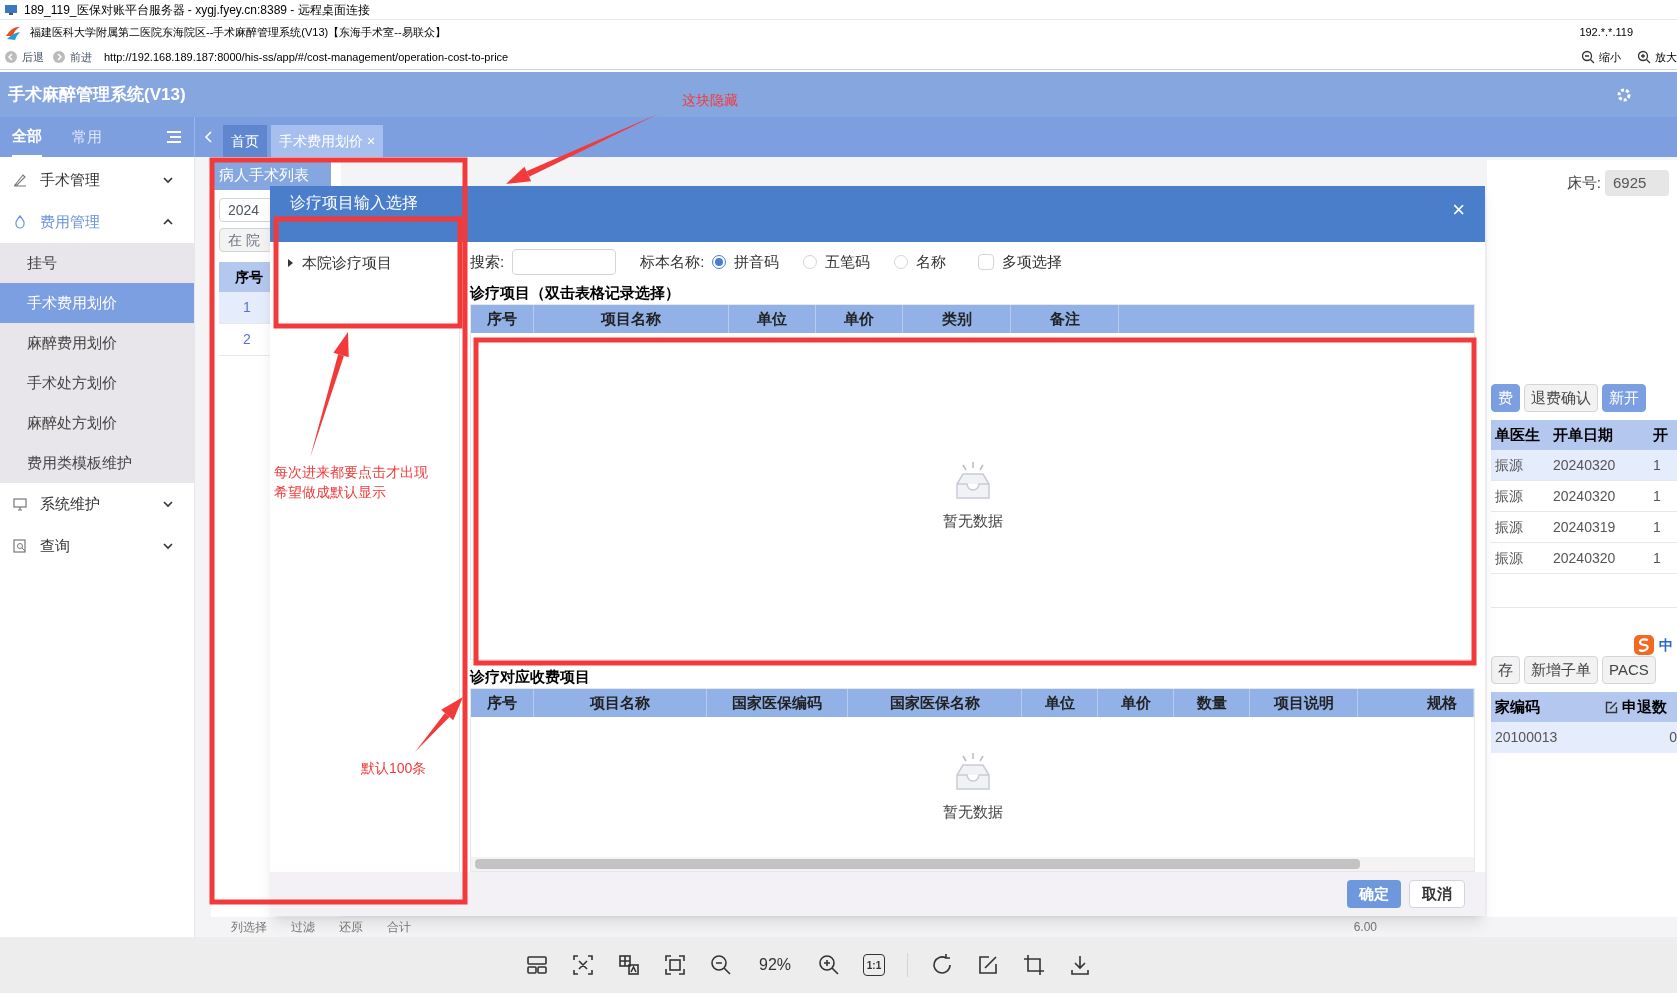 The image size is (1677, 993). I want to click on column-header: 单医生, so click(1517, 434).